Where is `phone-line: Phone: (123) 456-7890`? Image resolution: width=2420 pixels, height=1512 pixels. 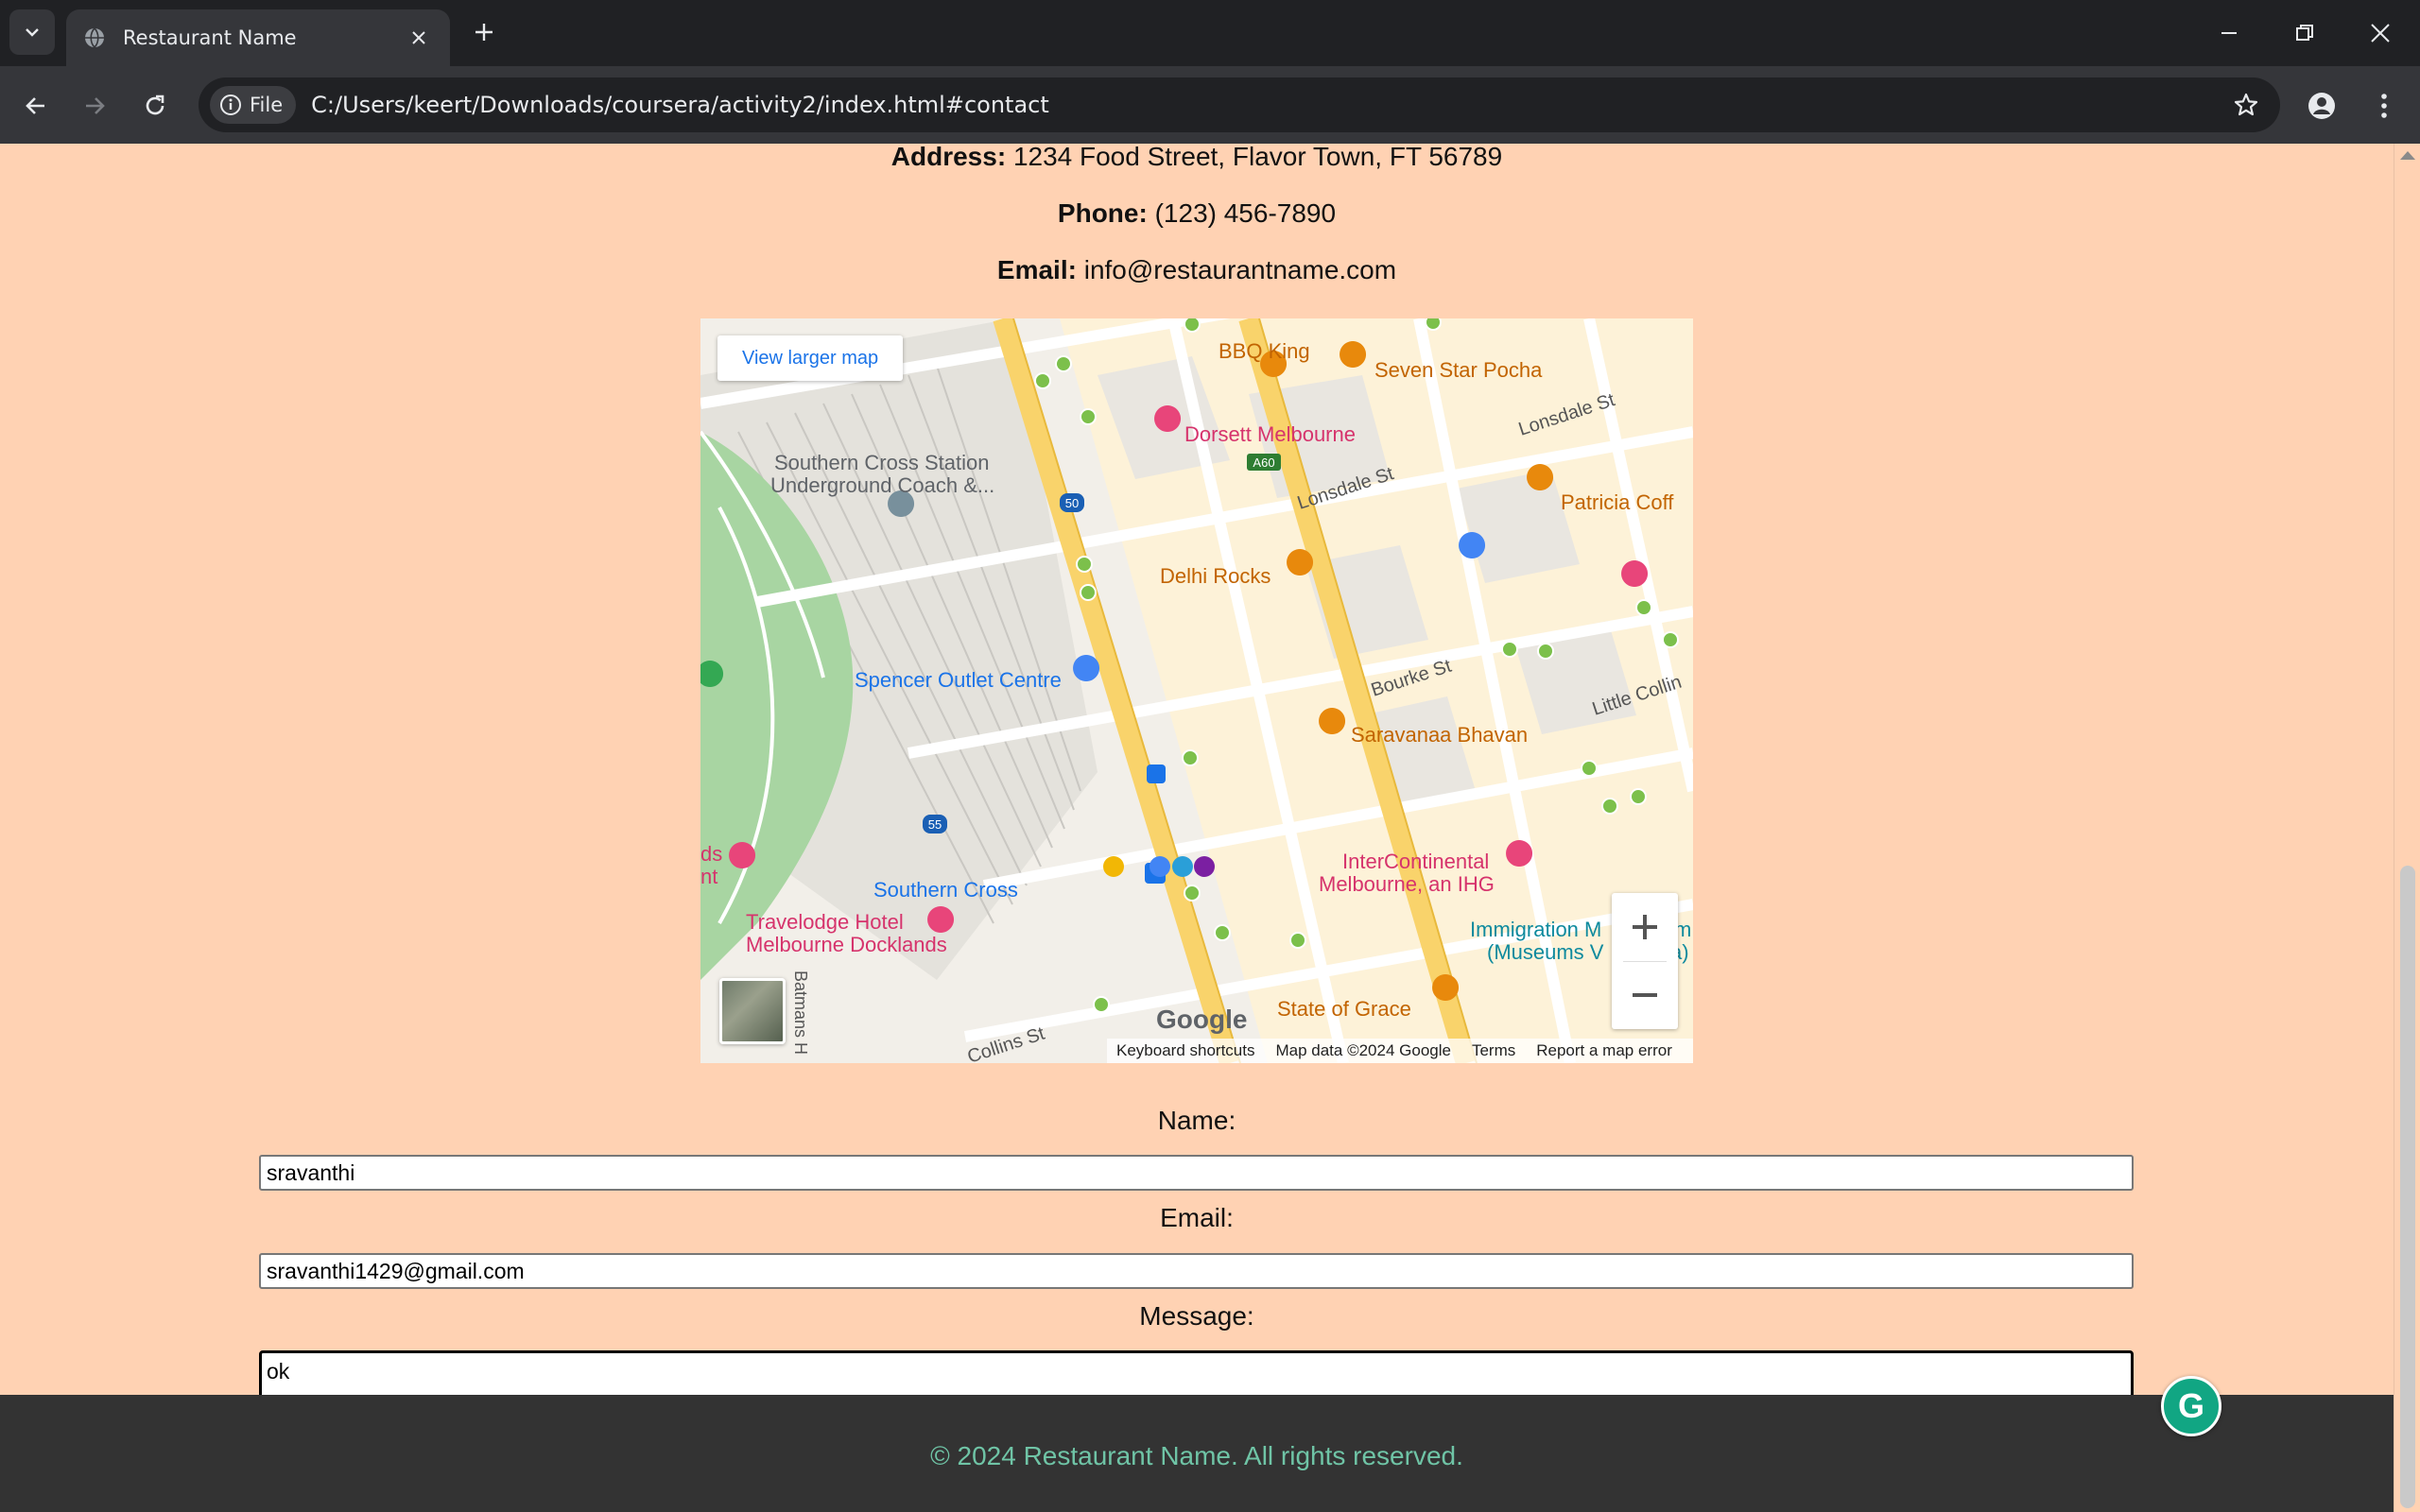 phone-line: Phone: (123) 456-7890 is located at coordinates (1197, 213).